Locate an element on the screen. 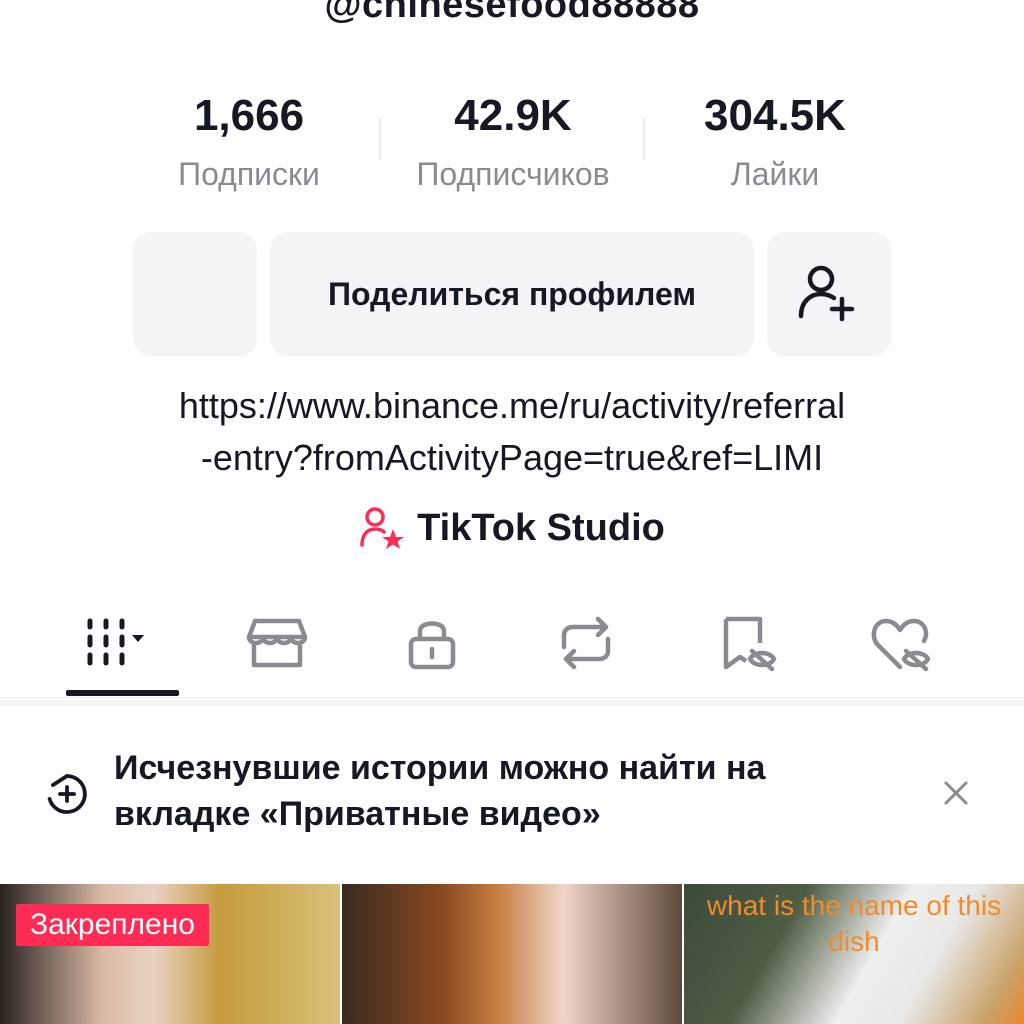 The image size is (1024, 1024). add-friend-button is located at coordinates (829, 294).